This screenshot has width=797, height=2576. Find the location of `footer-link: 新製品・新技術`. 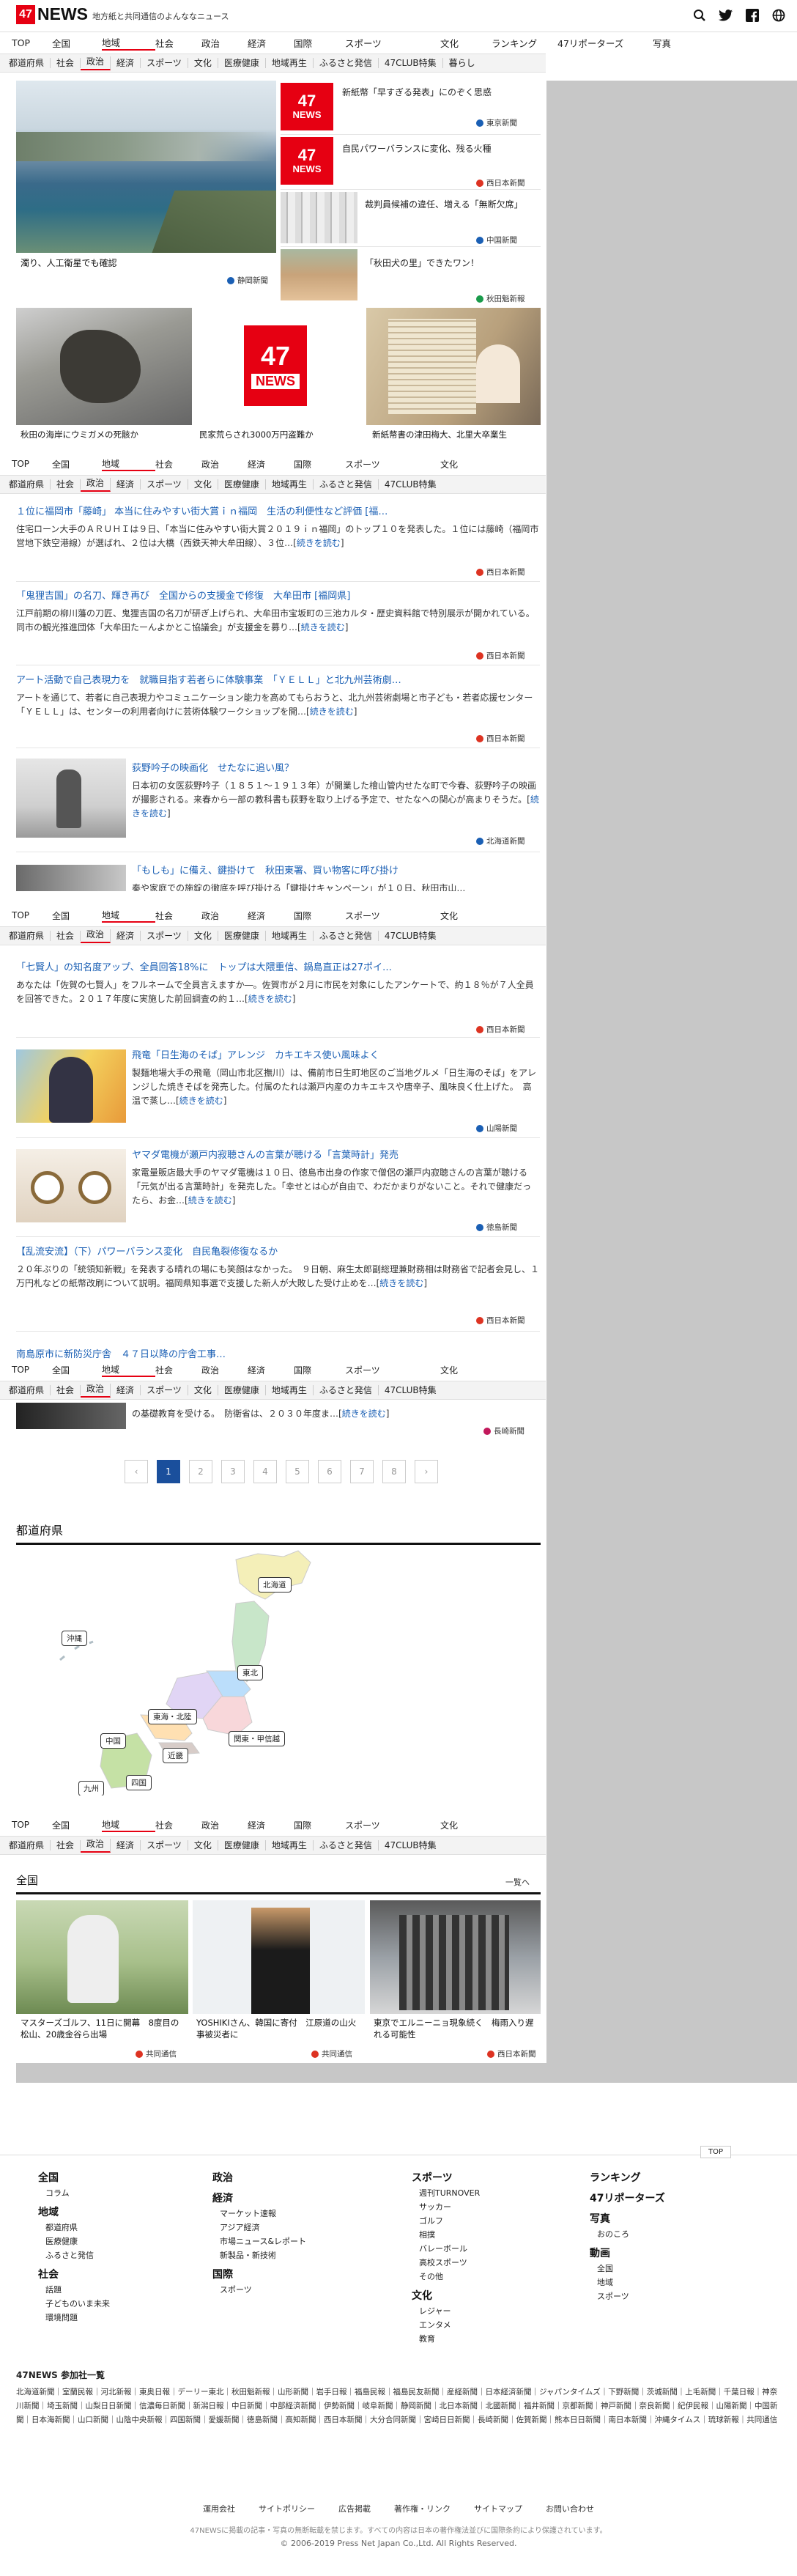

footer-link: 新製品・新技術 is located at coordinates (259, 2255).